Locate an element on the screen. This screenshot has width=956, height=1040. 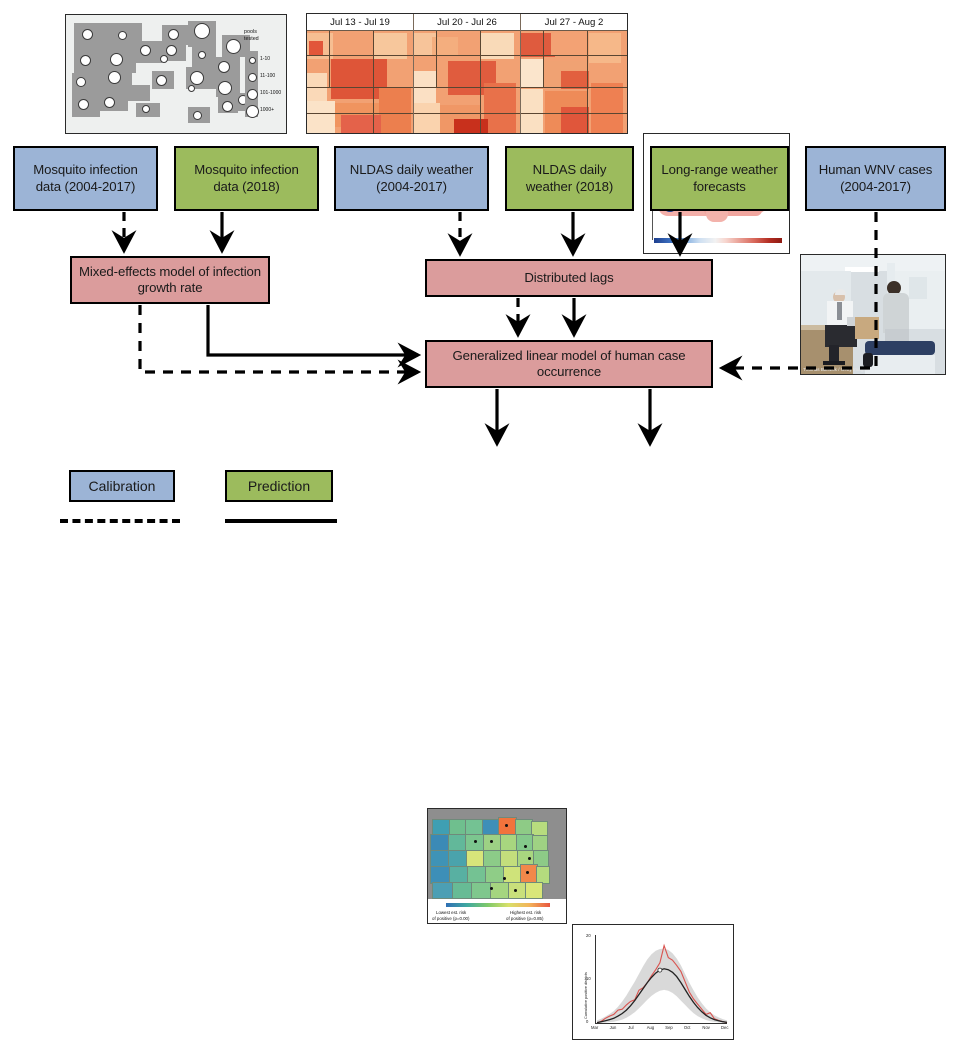
epi-y-tick: 0 is located at coordinates (587, 1021).